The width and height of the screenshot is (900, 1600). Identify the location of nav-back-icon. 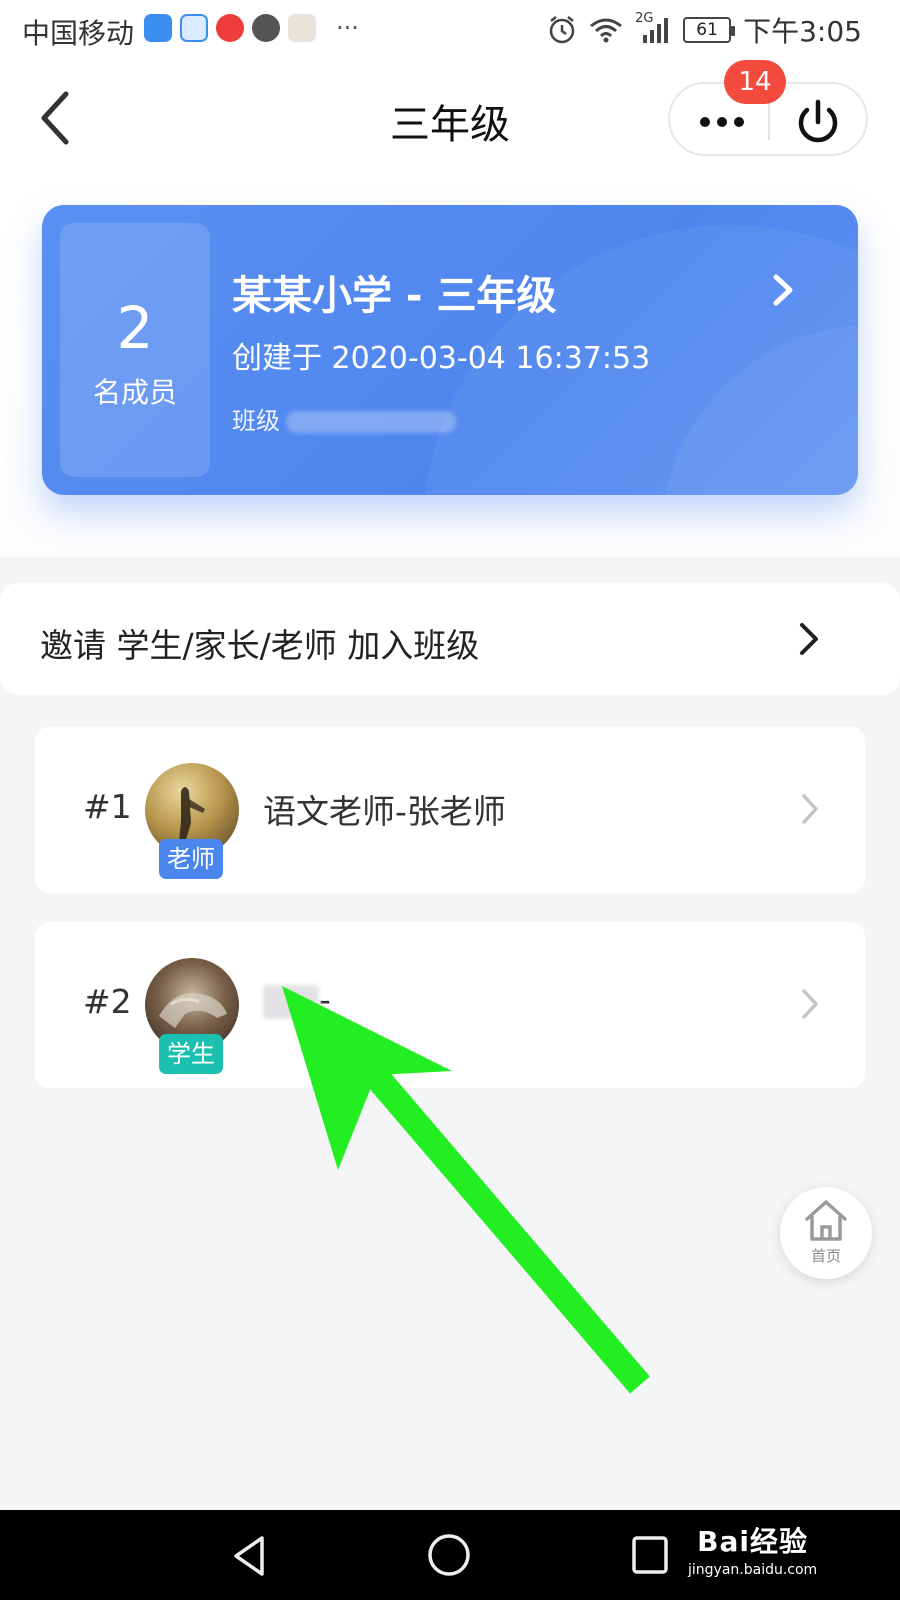
(250, 1556).